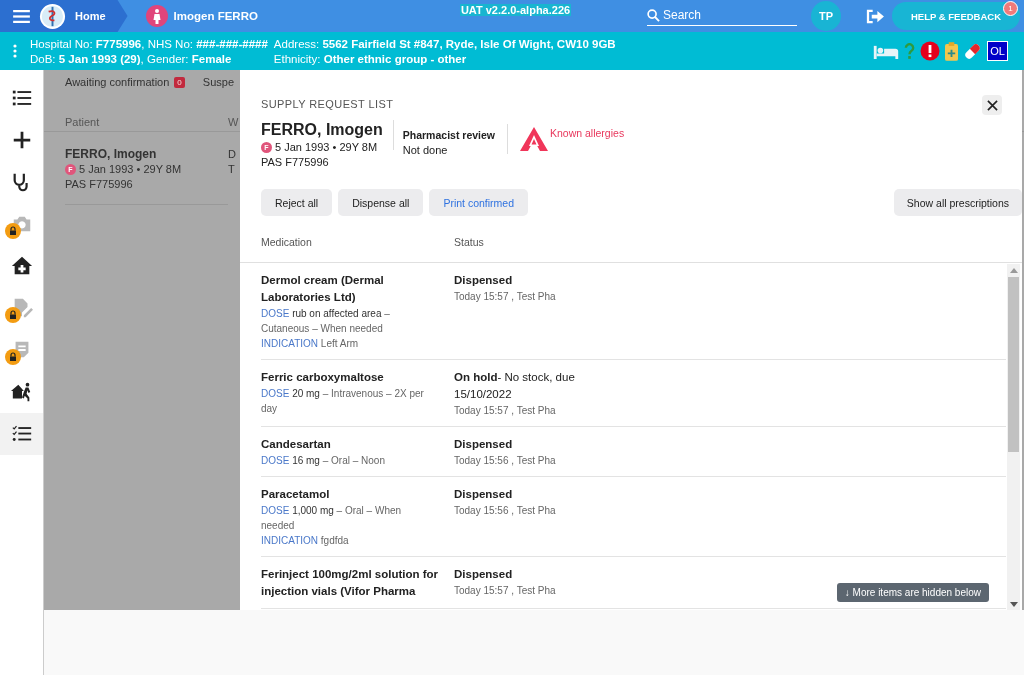 The image size is (1024, 675). I want to click on dose-text: DOSE rub on affected area – Cutaneous – When needed, so click(326, 321).